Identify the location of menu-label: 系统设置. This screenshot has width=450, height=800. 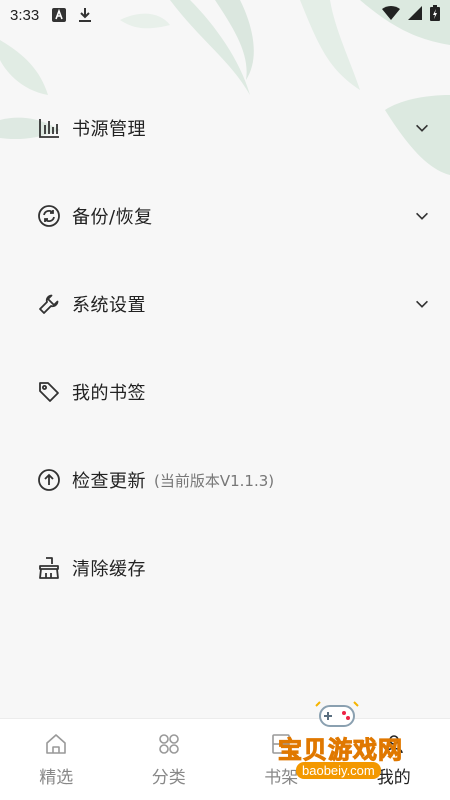
(109, 305).